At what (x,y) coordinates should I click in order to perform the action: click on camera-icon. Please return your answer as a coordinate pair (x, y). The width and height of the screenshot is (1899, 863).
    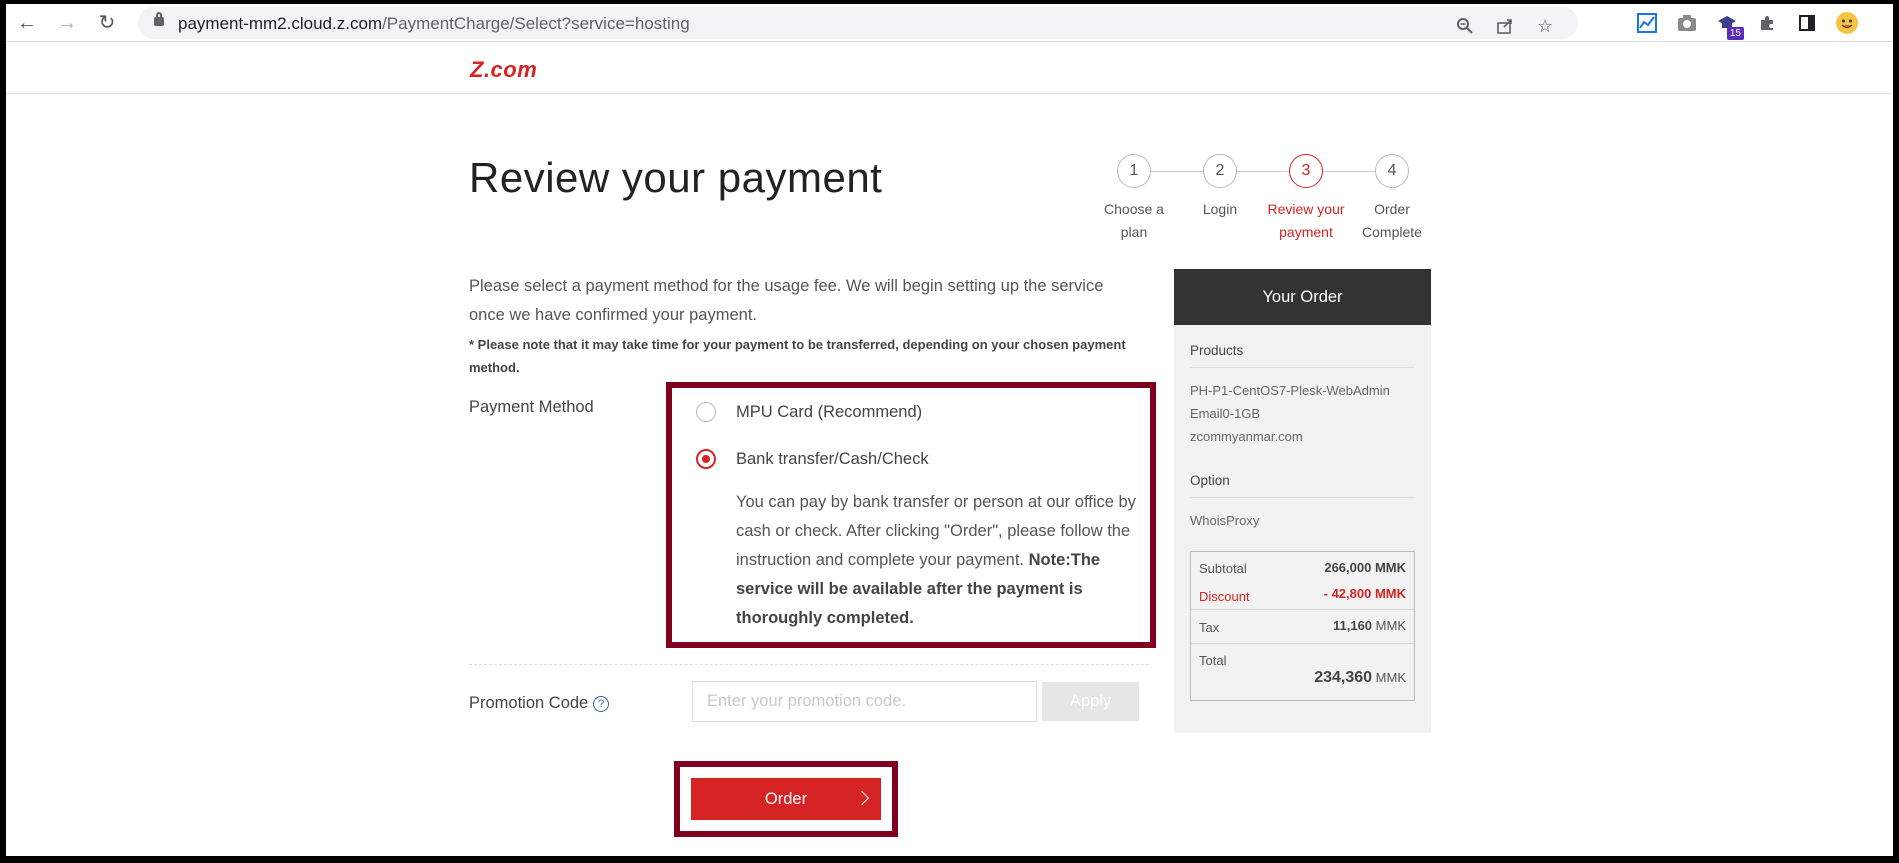
    Looking at the image, I should click on (1687, 23).